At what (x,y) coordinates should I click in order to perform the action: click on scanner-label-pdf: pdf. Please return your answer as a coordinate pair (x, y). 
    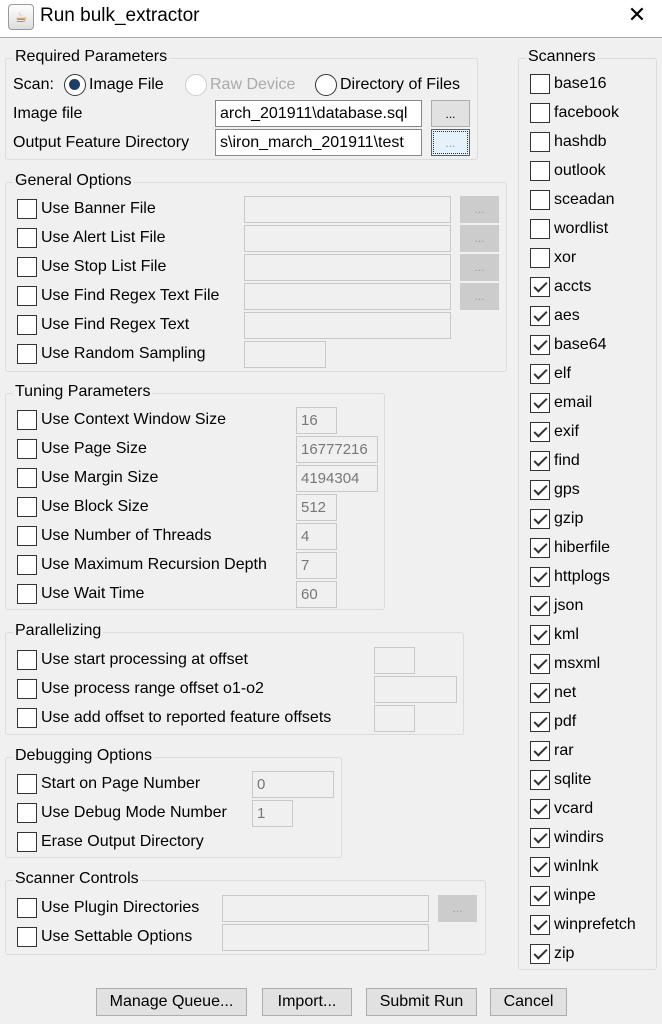
    Looking at the image, I should click on (565, 721).